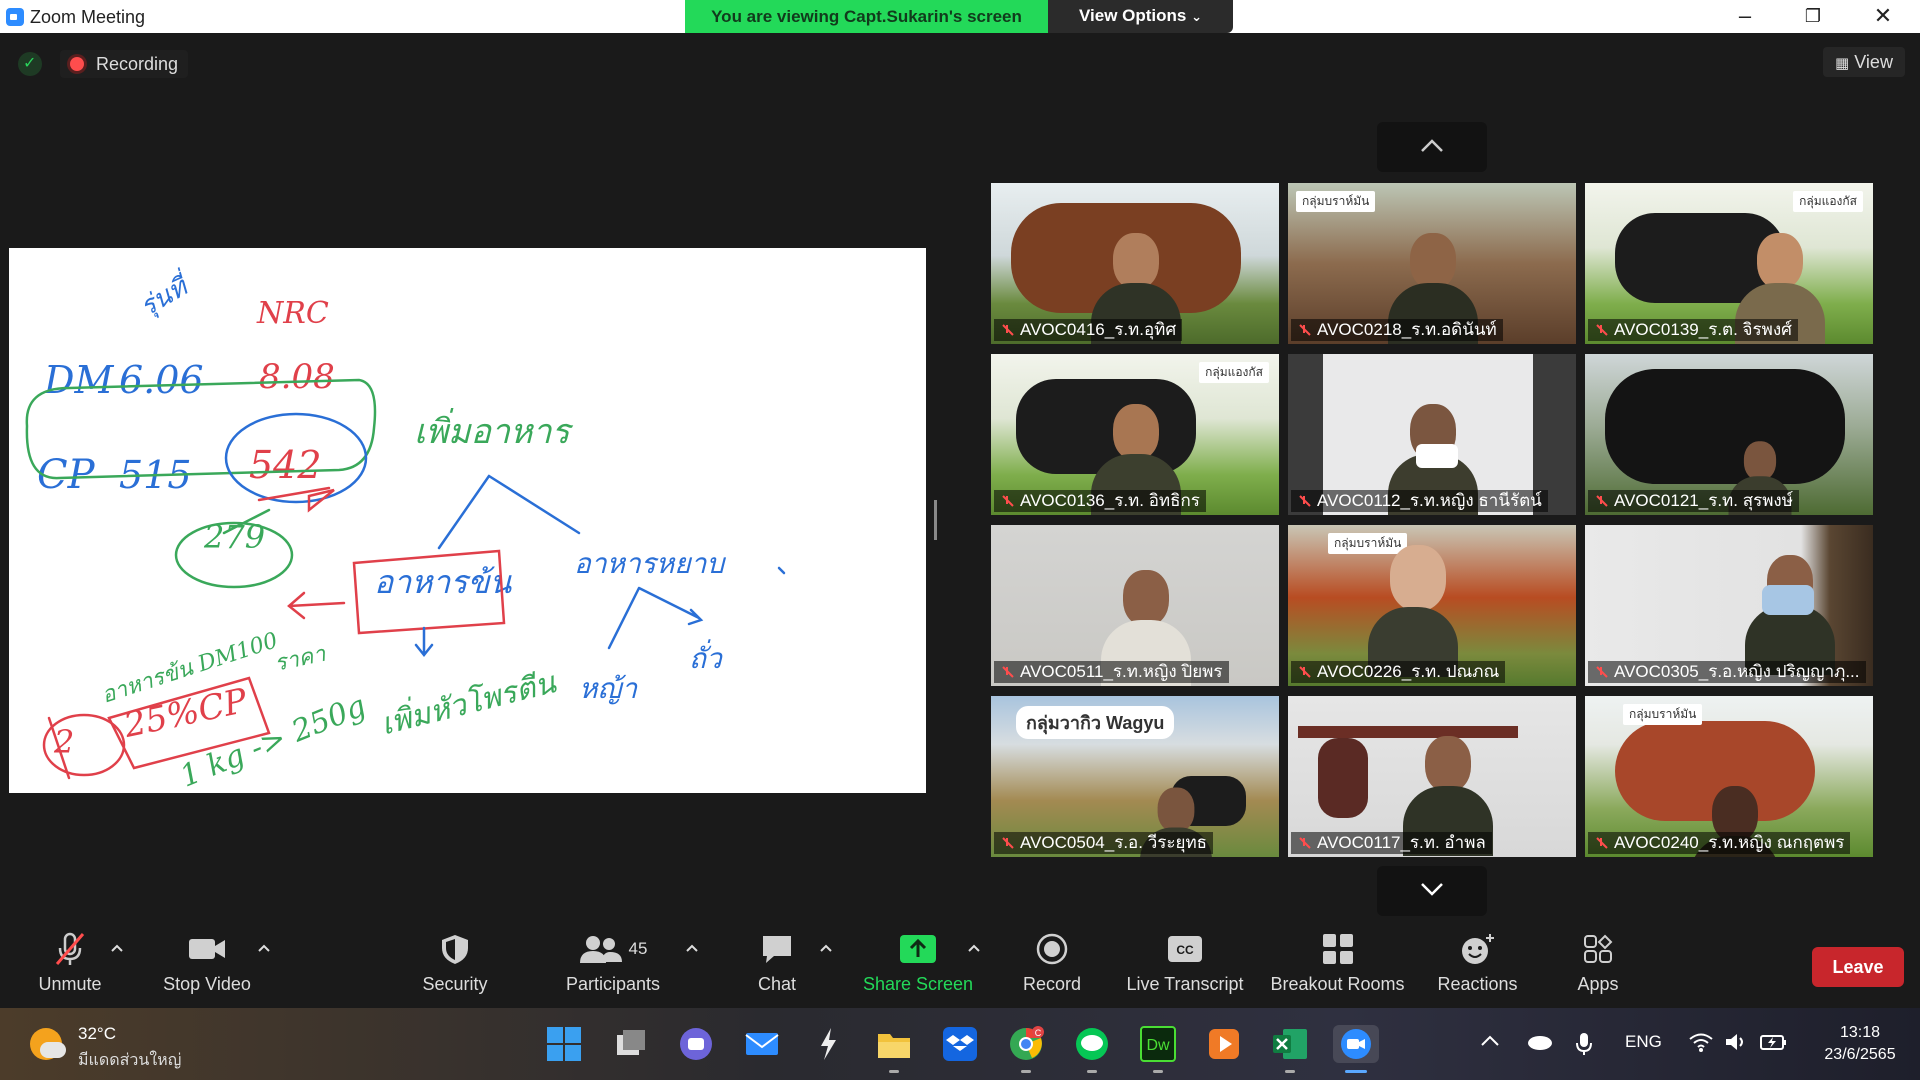  Describe the element at coordinates (1224, 1044) in the screenshot. I see `media-player-icon` at that location.